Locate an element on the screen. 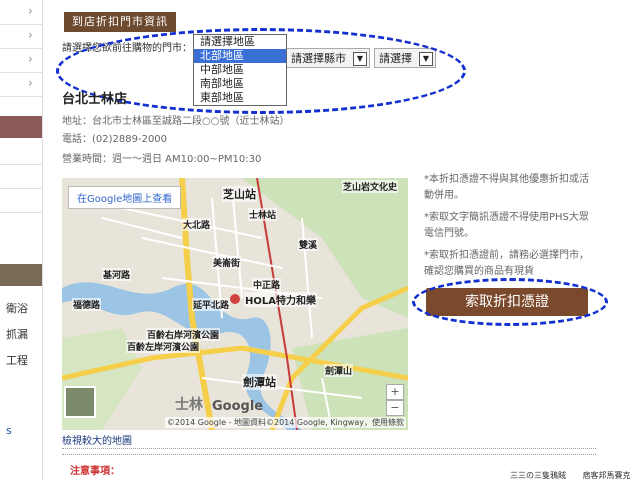  store-phone: 電話：(02)2889-2000 is located at coordinates (115, 139).